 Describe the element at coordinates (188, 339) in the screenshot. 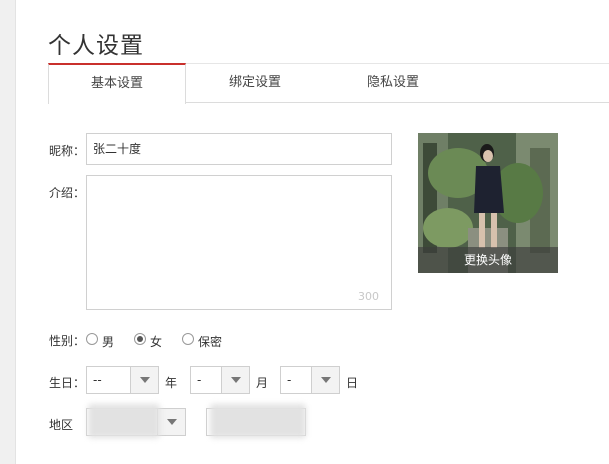

I see `gender-secret-radio` at that location.